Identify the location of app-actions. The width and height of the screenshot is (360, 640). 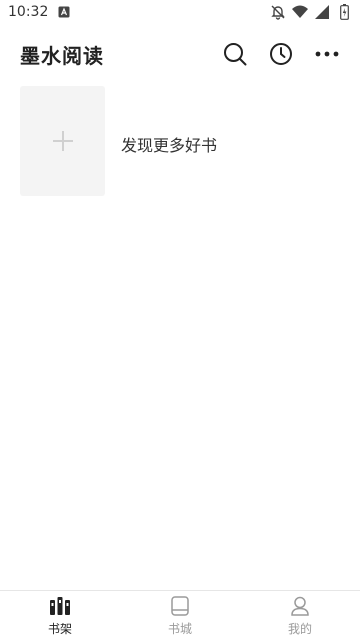
(281, 54).